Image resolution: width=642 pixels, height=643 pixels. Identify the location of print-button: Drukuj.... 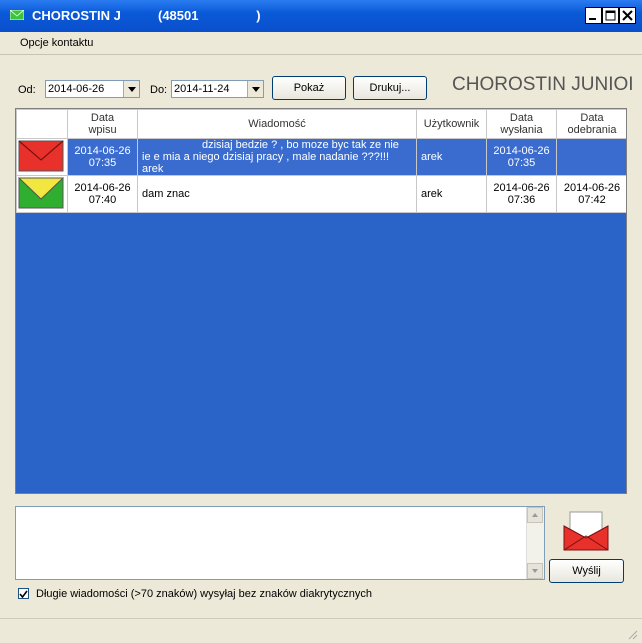
(390, 88).